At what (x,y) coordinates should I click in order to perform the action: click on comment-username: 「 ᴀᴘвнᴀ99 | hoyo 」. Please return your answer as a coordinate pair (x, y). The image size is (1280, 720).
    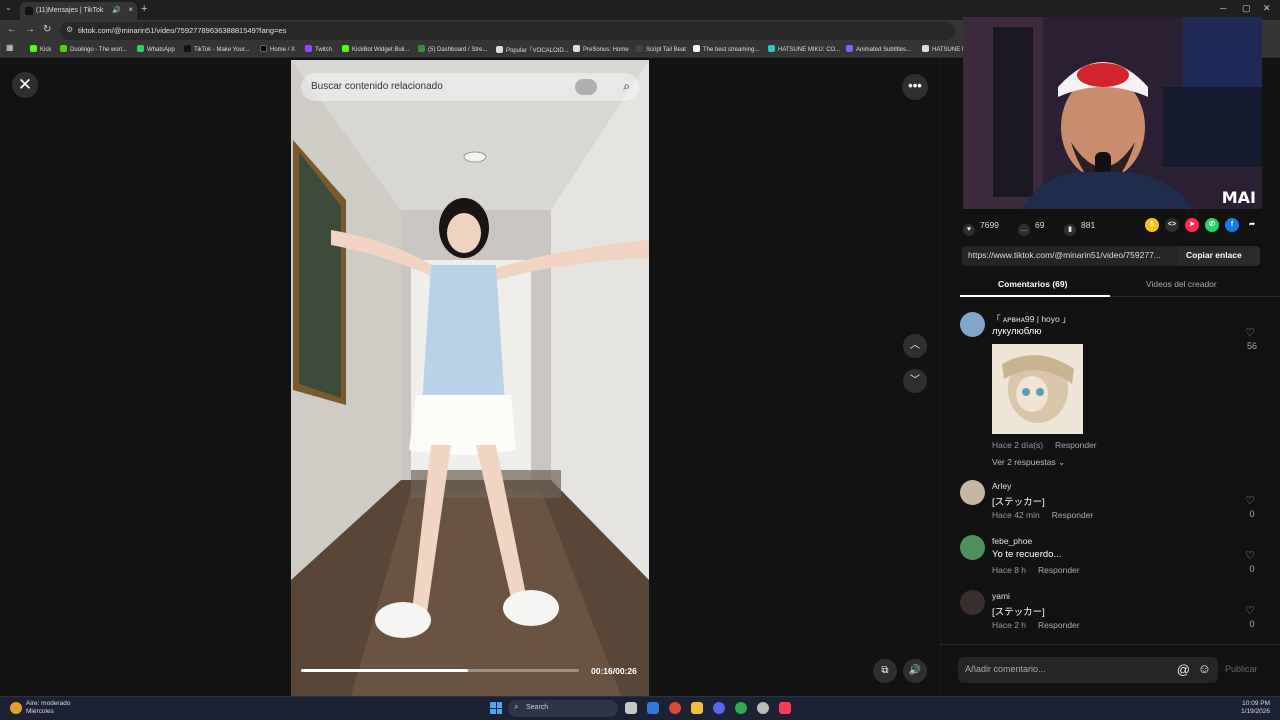
    Looking at the image, I should click on (1031, 319).